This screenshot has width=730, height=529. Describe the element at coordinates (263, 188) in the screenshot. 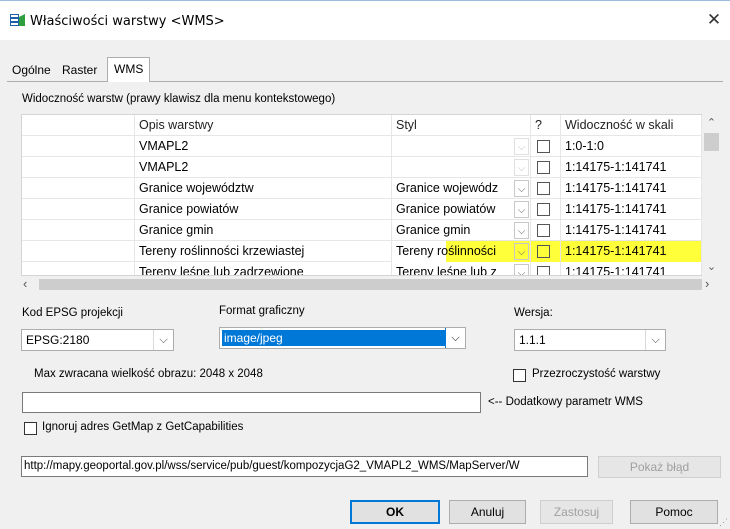

I see `layer-name: Granice województw` at that location.